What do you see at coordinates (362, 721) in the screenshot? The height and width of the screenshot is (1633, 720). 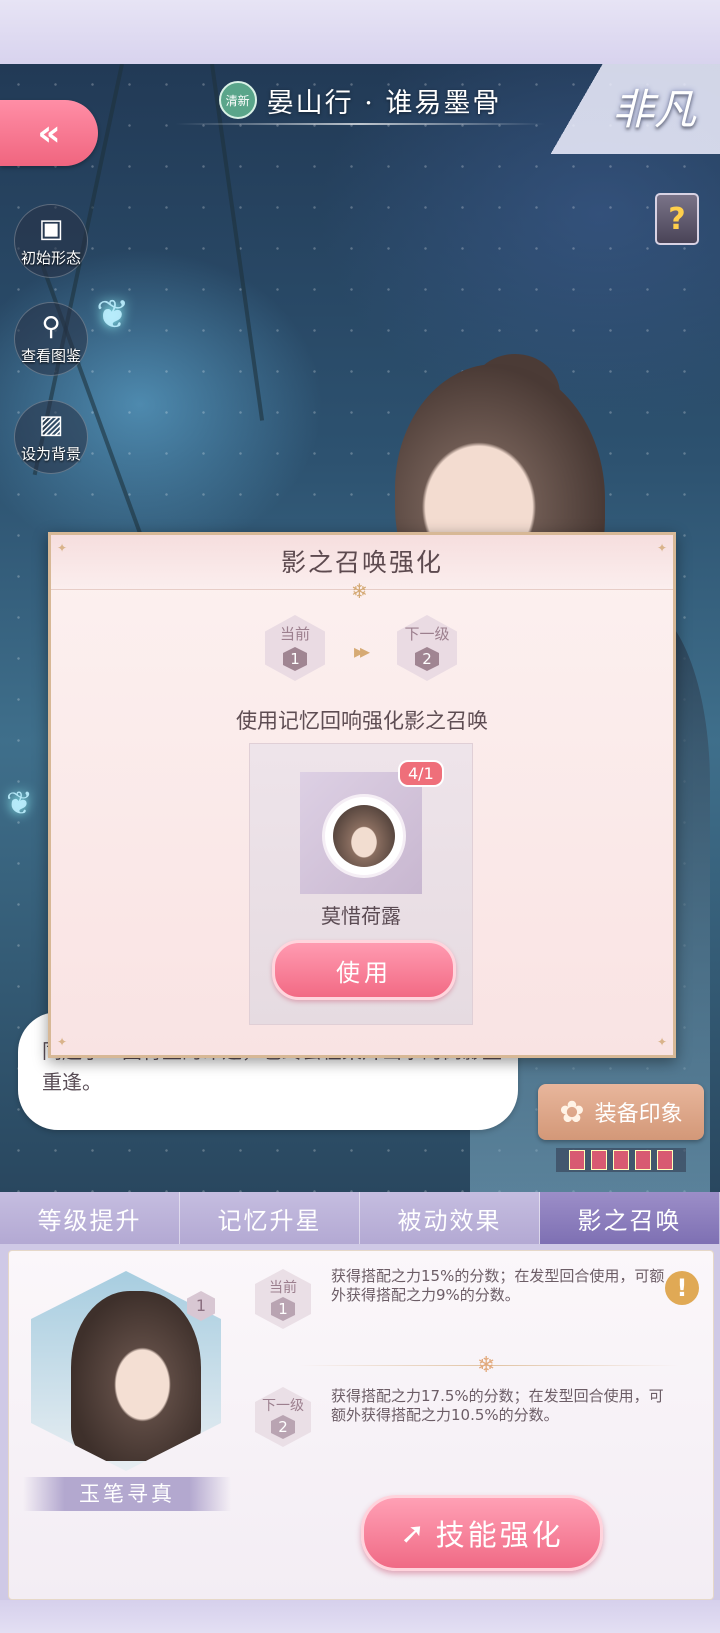 I see `modal-description: 使用记忆回响强化影之召唤` at bounding box center [362, 721].